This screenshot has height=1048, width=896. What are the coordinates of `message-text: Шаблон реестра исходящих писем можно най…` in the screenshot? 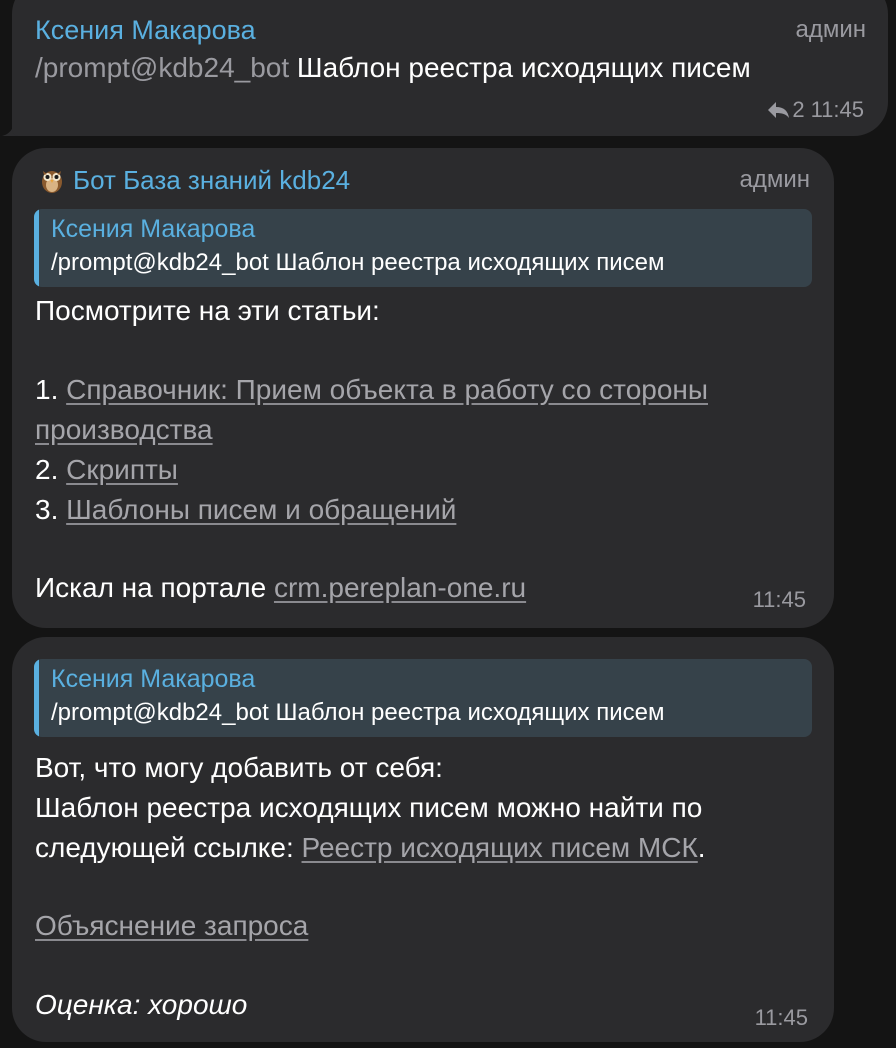 It's located at (369, 807).